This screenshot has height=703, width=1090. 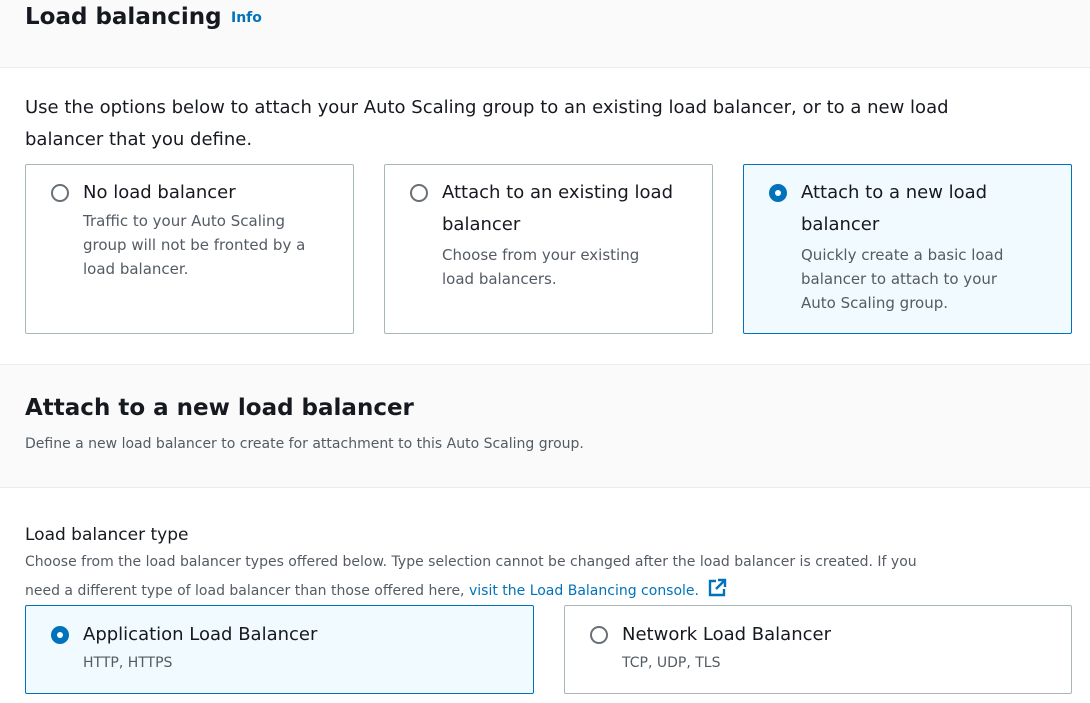 What do you see at coordinates (159, 192) in the screenshot?
I see `option-title: No load balancer` at bounding box center [159, 192].